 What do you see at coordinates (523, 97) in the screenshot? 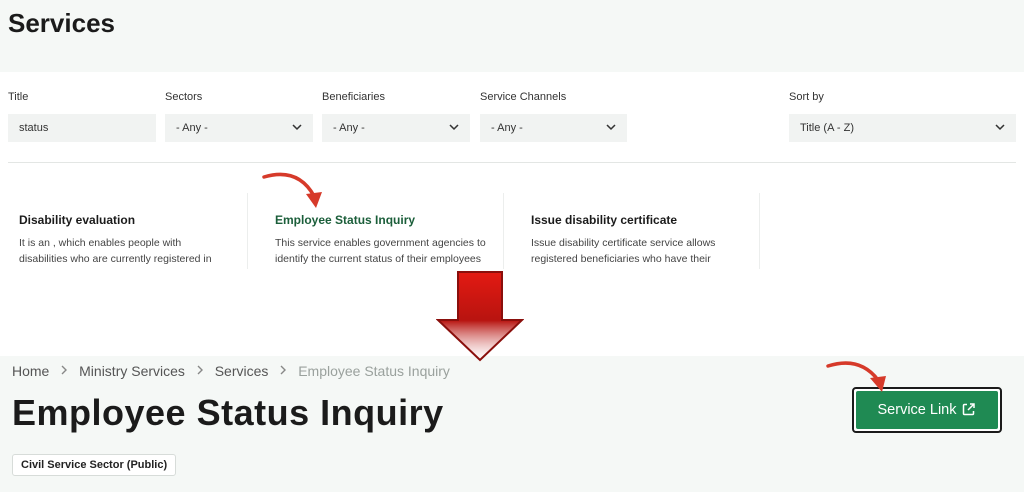
I see `filter-service-channels-label: Service Channels` at bounding box center [523, 97].